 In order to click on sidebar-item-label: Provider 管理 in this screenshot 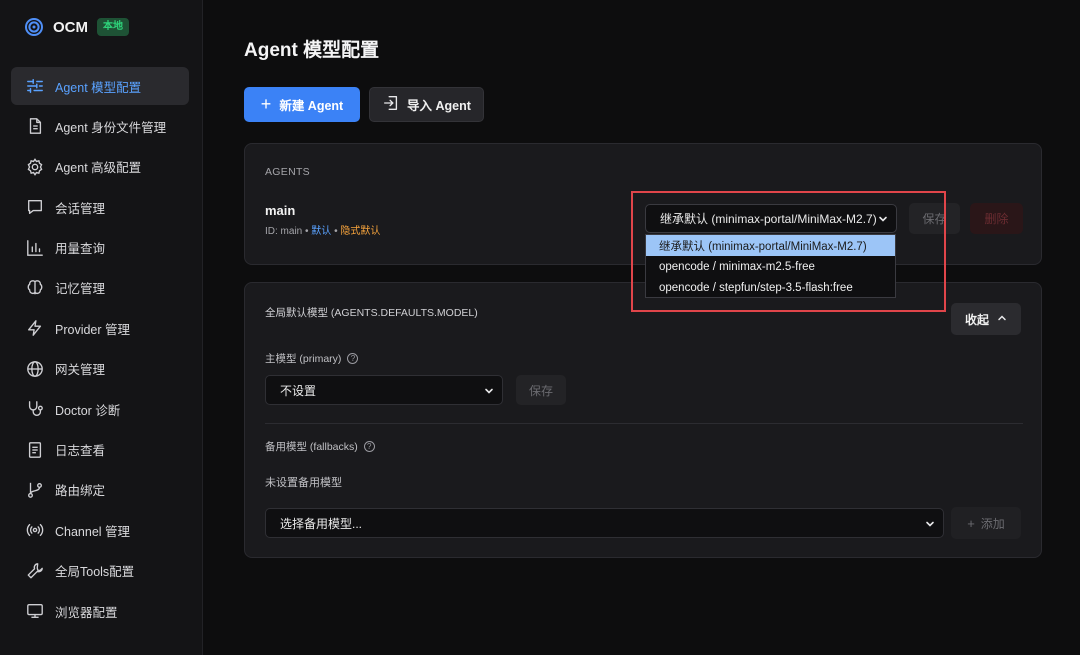, I will do `click(93, 329)`.